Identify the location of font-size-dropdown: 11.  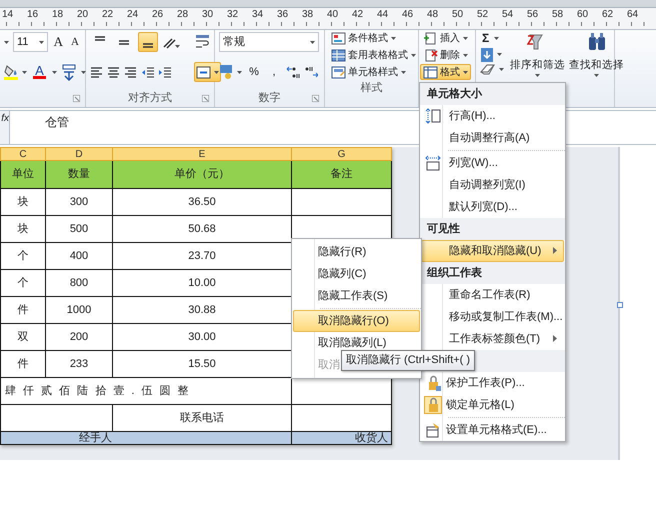
(30, 42).